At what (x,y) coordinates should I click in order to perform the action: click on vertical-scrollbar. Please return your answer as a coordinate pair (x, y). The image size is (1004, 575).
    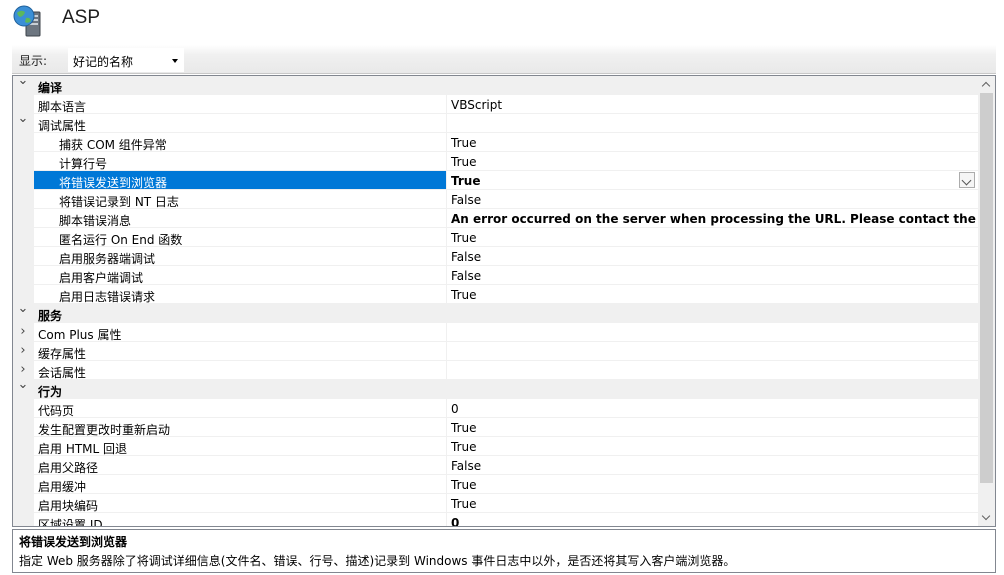
    Looking at the image, I should click on (986, 301).